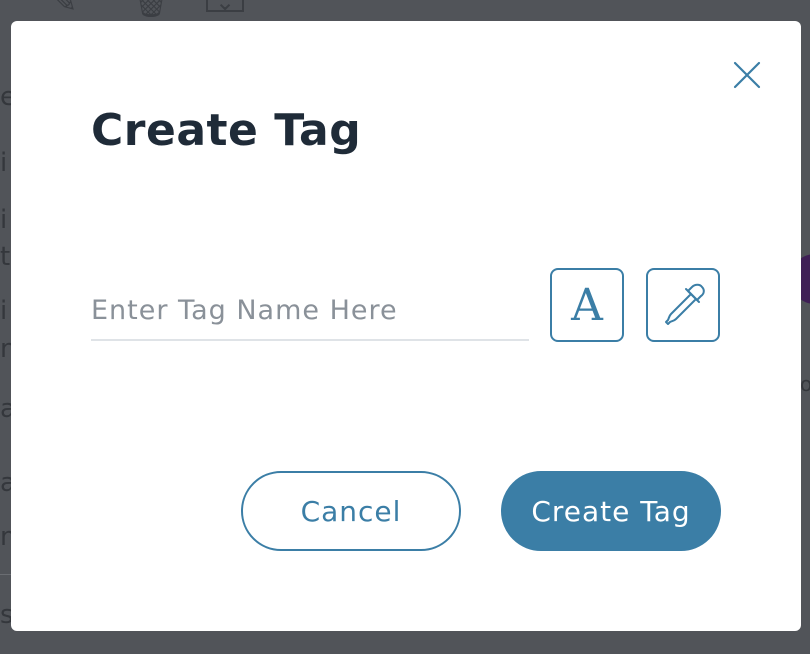 The image size is (810, 654). Describe the element at coordinates (225, 7) in the screenshot. I see `select-icon: ⌄` at that location.